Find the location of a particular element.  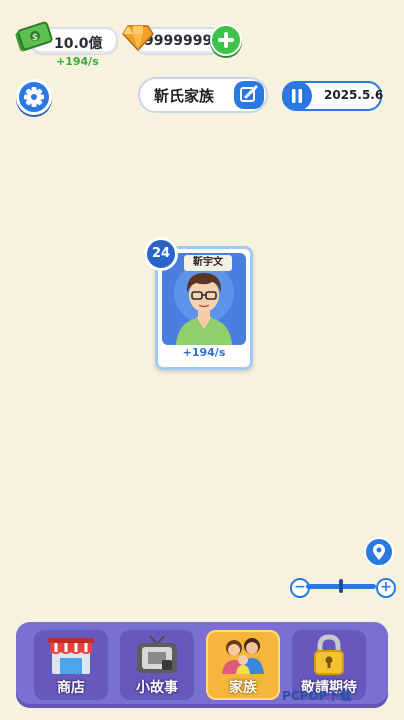

money-value: 10.0億 is located at coordinates (78, 44).